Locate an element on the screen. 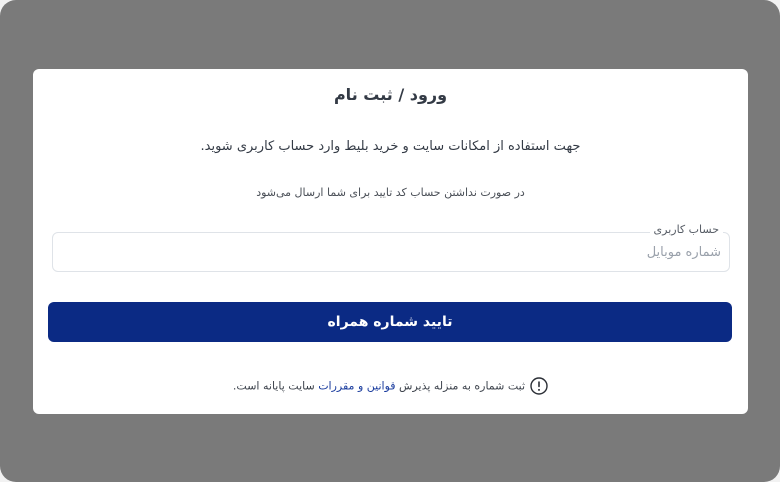 The image size is (780, 482). confirm-mobile-button: تایید شماره همراه is located at coordinates (390, 322).